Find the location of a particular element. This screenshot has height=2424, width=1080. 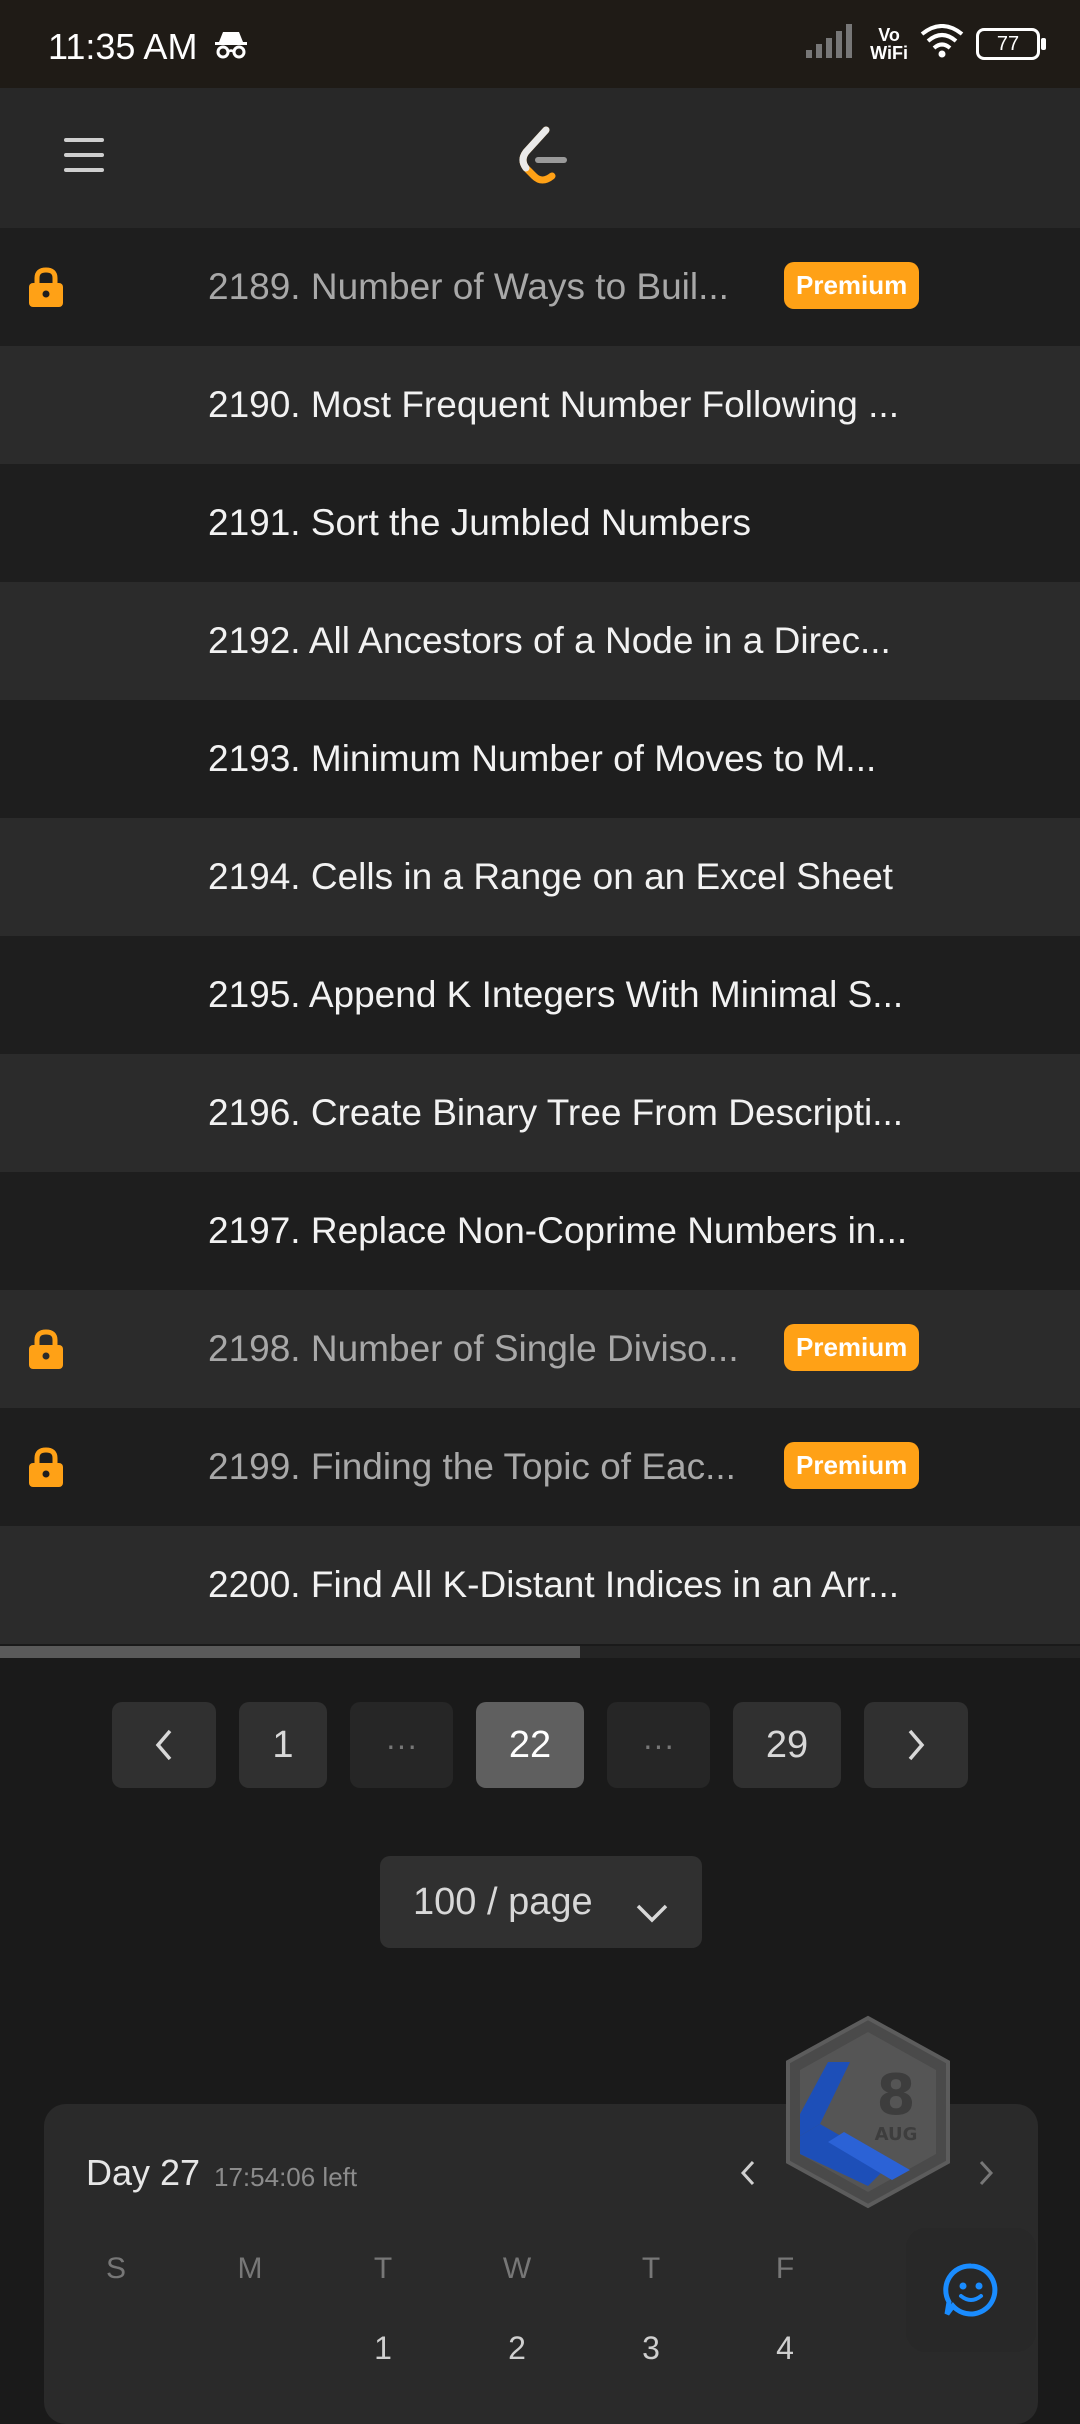

calendar-prev-icon is located at coordinates (748, 2175).